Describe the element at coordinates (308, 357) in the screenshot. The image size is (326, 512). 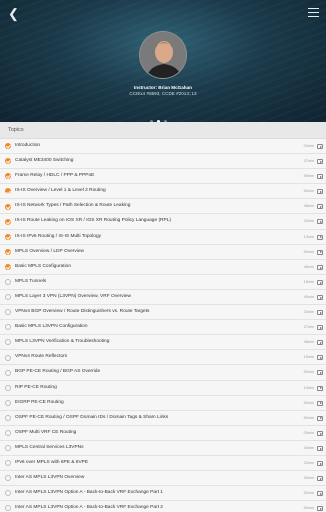
I see `topic-duration: 15min` at that location.